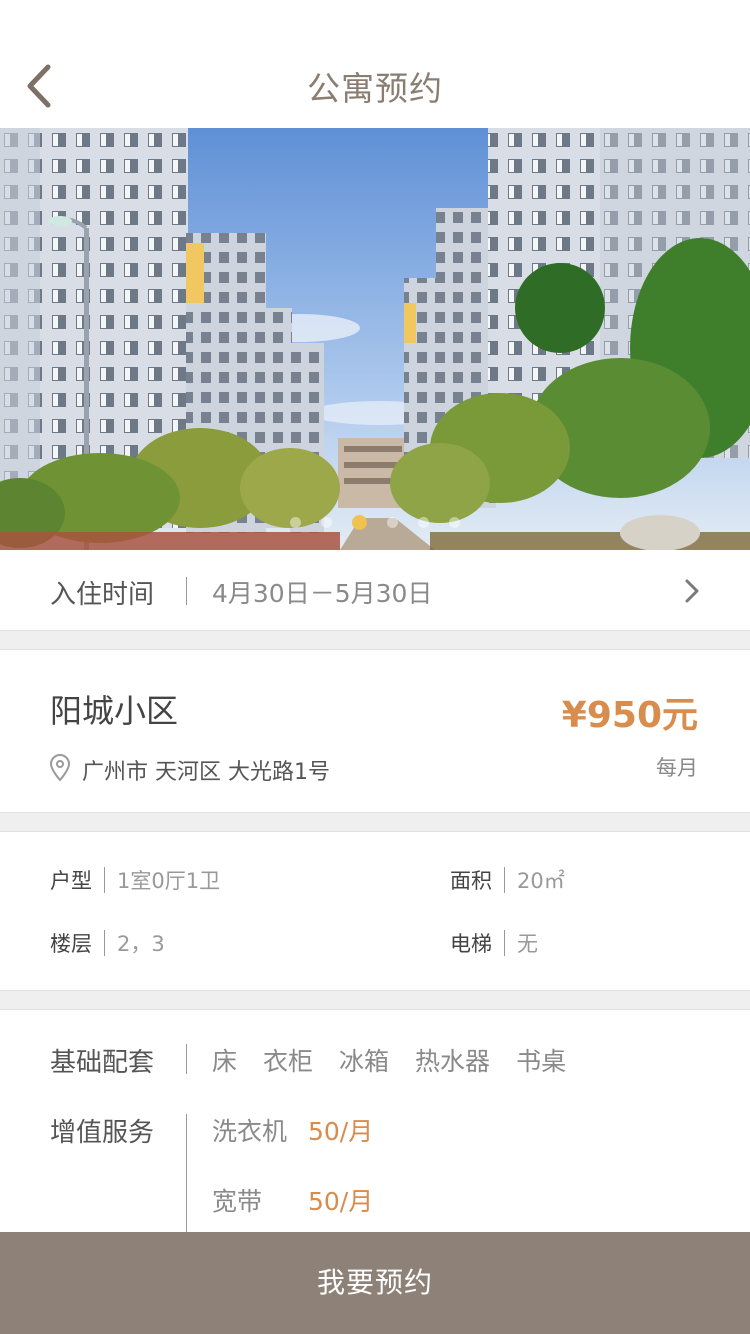 The width and height of the screenshot is (750, 1334). I want to click on checkin-label: 入住时间, so click(102, 595).